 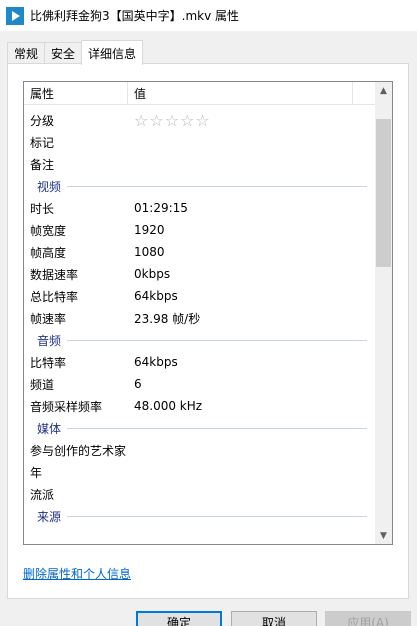 What do you see at coordinates (36, 472) in the screenshot?
I see `property-name: 年` at bounding box center [36, 472].